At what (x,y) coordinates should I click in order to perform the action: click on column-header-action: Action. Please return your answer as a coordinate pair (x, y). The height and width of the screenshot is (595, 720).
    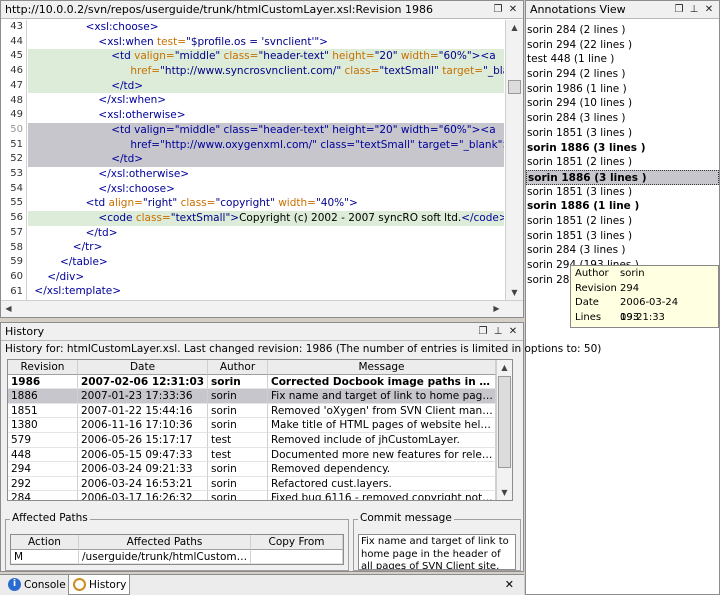
    Looking at the image, I should click on (45, 542).